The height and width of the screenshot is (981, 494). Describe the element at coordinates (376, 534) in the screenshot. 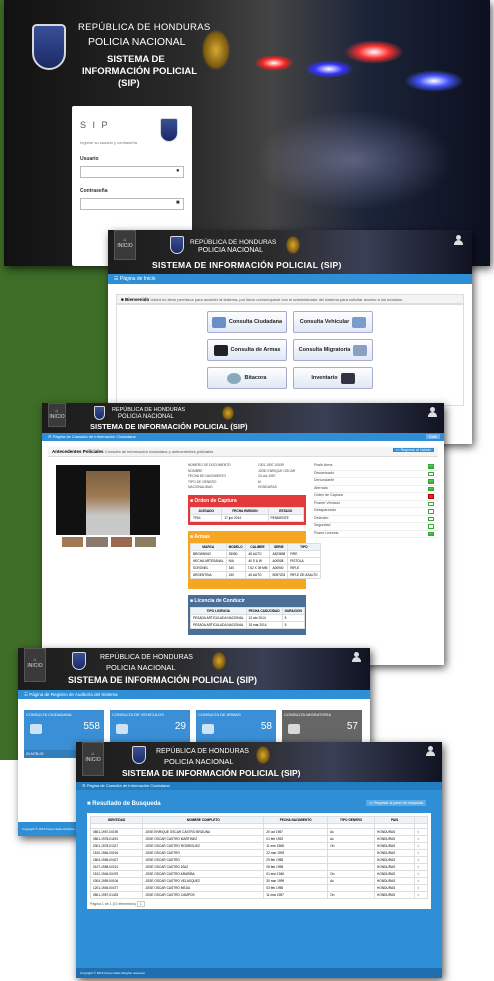

I see `status-check-row: Posee Licencia` at that location.